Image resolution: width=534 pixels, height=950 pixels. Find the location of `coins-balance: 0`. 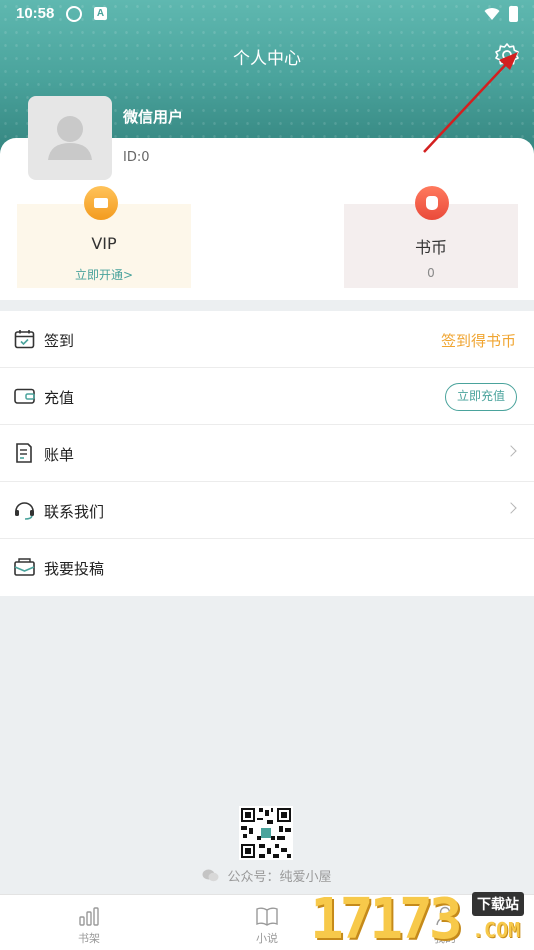

coins-balance: 0 is located at coordinates (431, 273).